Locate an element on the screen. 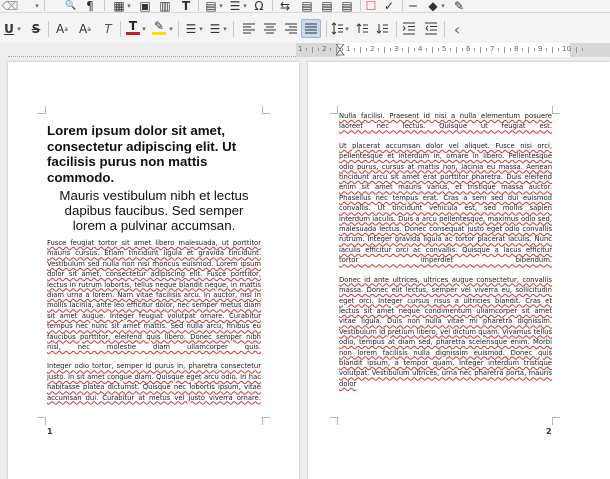 Image resolution: width=610 pixels, height=479 pixels. insert-textbox-icon: T is located at coordinates (186, 6).